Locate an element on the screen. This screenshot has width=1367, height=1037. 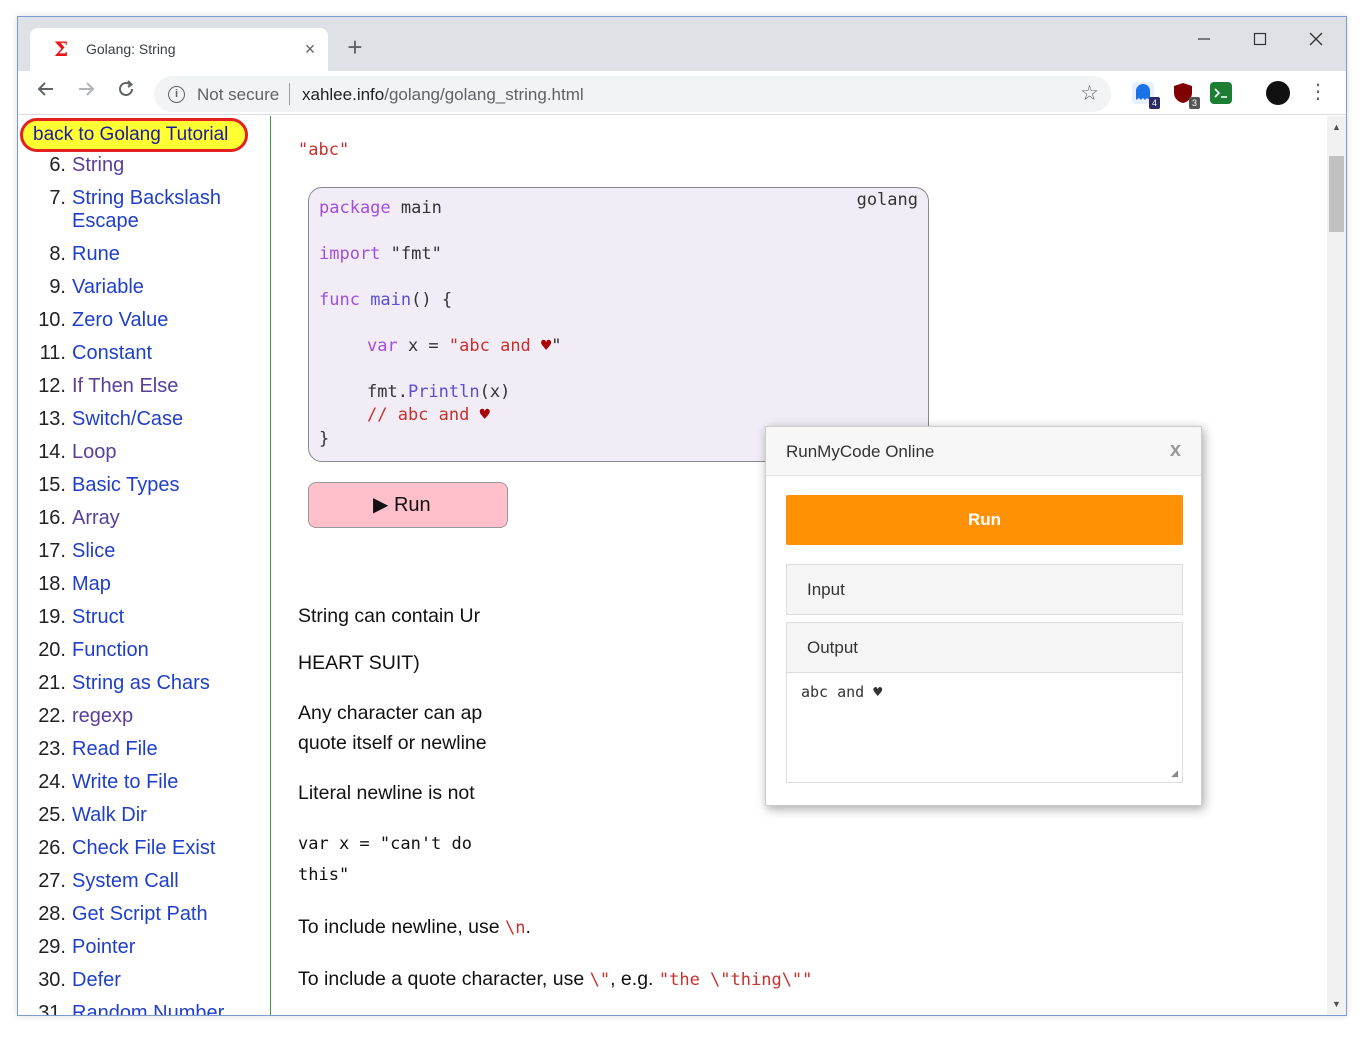
sidebar-item-variable: 9. Variable is located at coordinates (143, 292).